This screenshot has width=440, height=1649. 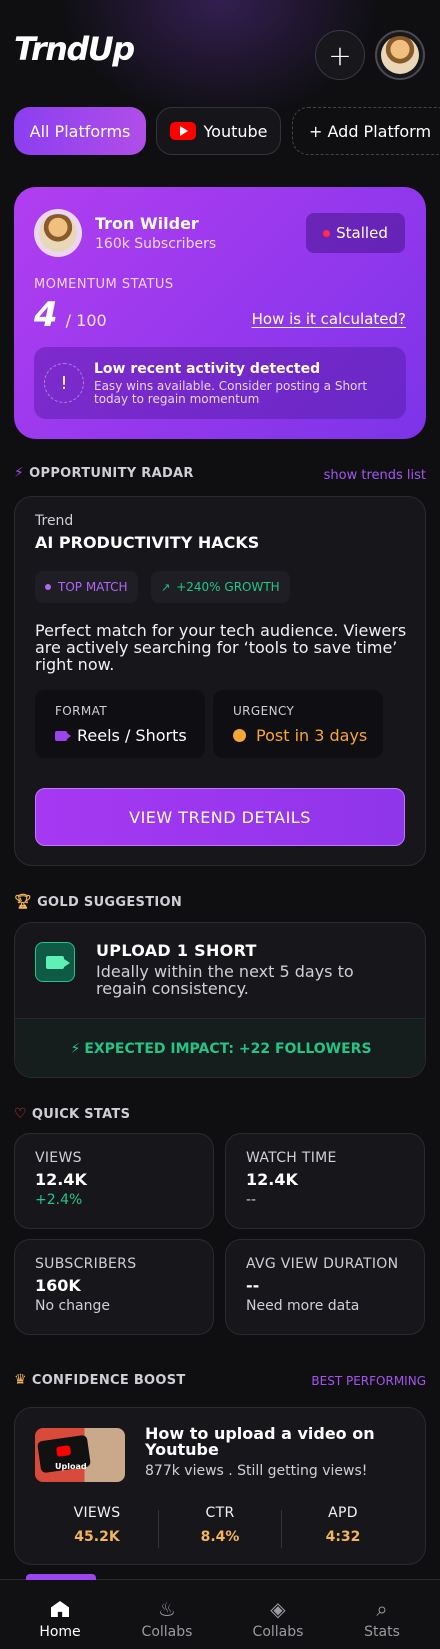 I want to click on nav-label: Home, so click(x=60, y=1632).